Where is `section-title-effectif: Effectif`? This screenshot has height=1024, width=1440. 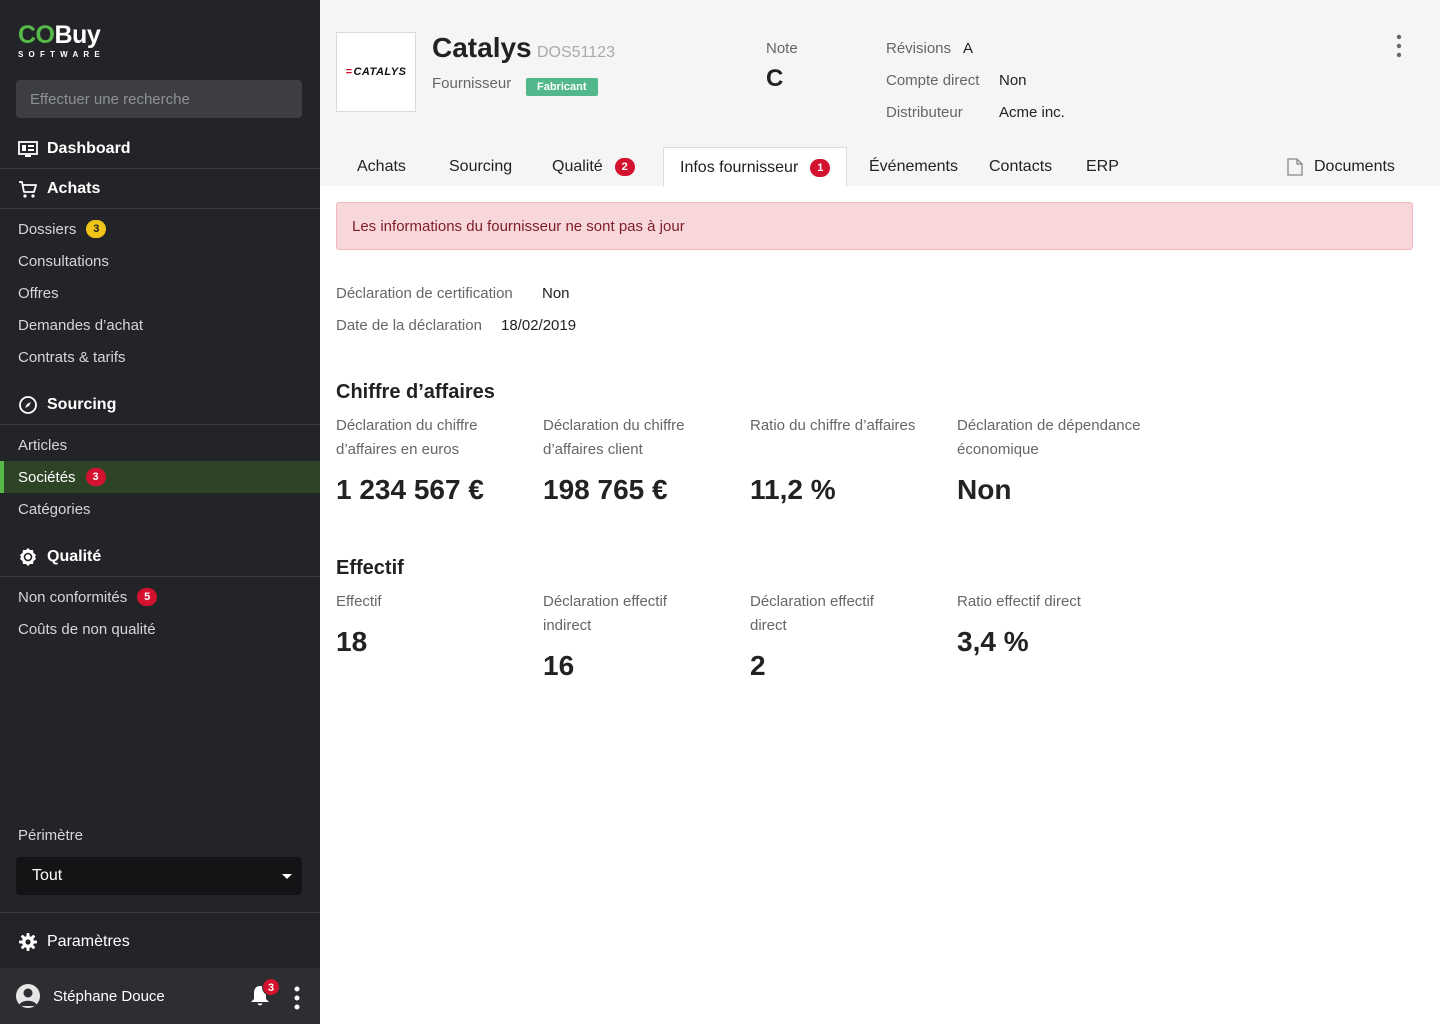
section-title-effectif: Effectif is located at coordinates (370, 568).